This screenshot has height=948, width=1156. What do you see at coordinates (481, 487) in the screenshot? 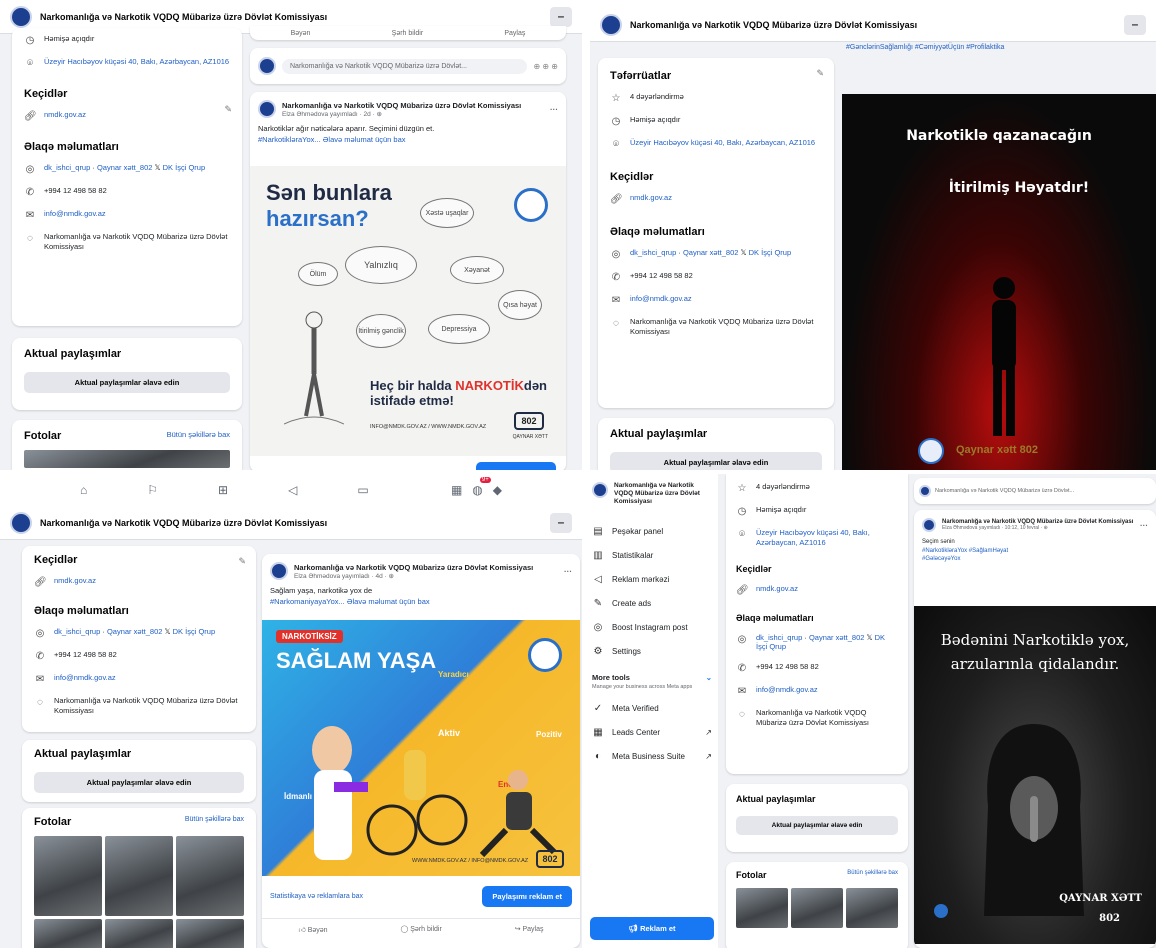
I see `messenger-icon: ◍ 9+` at bounding box center [481, 487].